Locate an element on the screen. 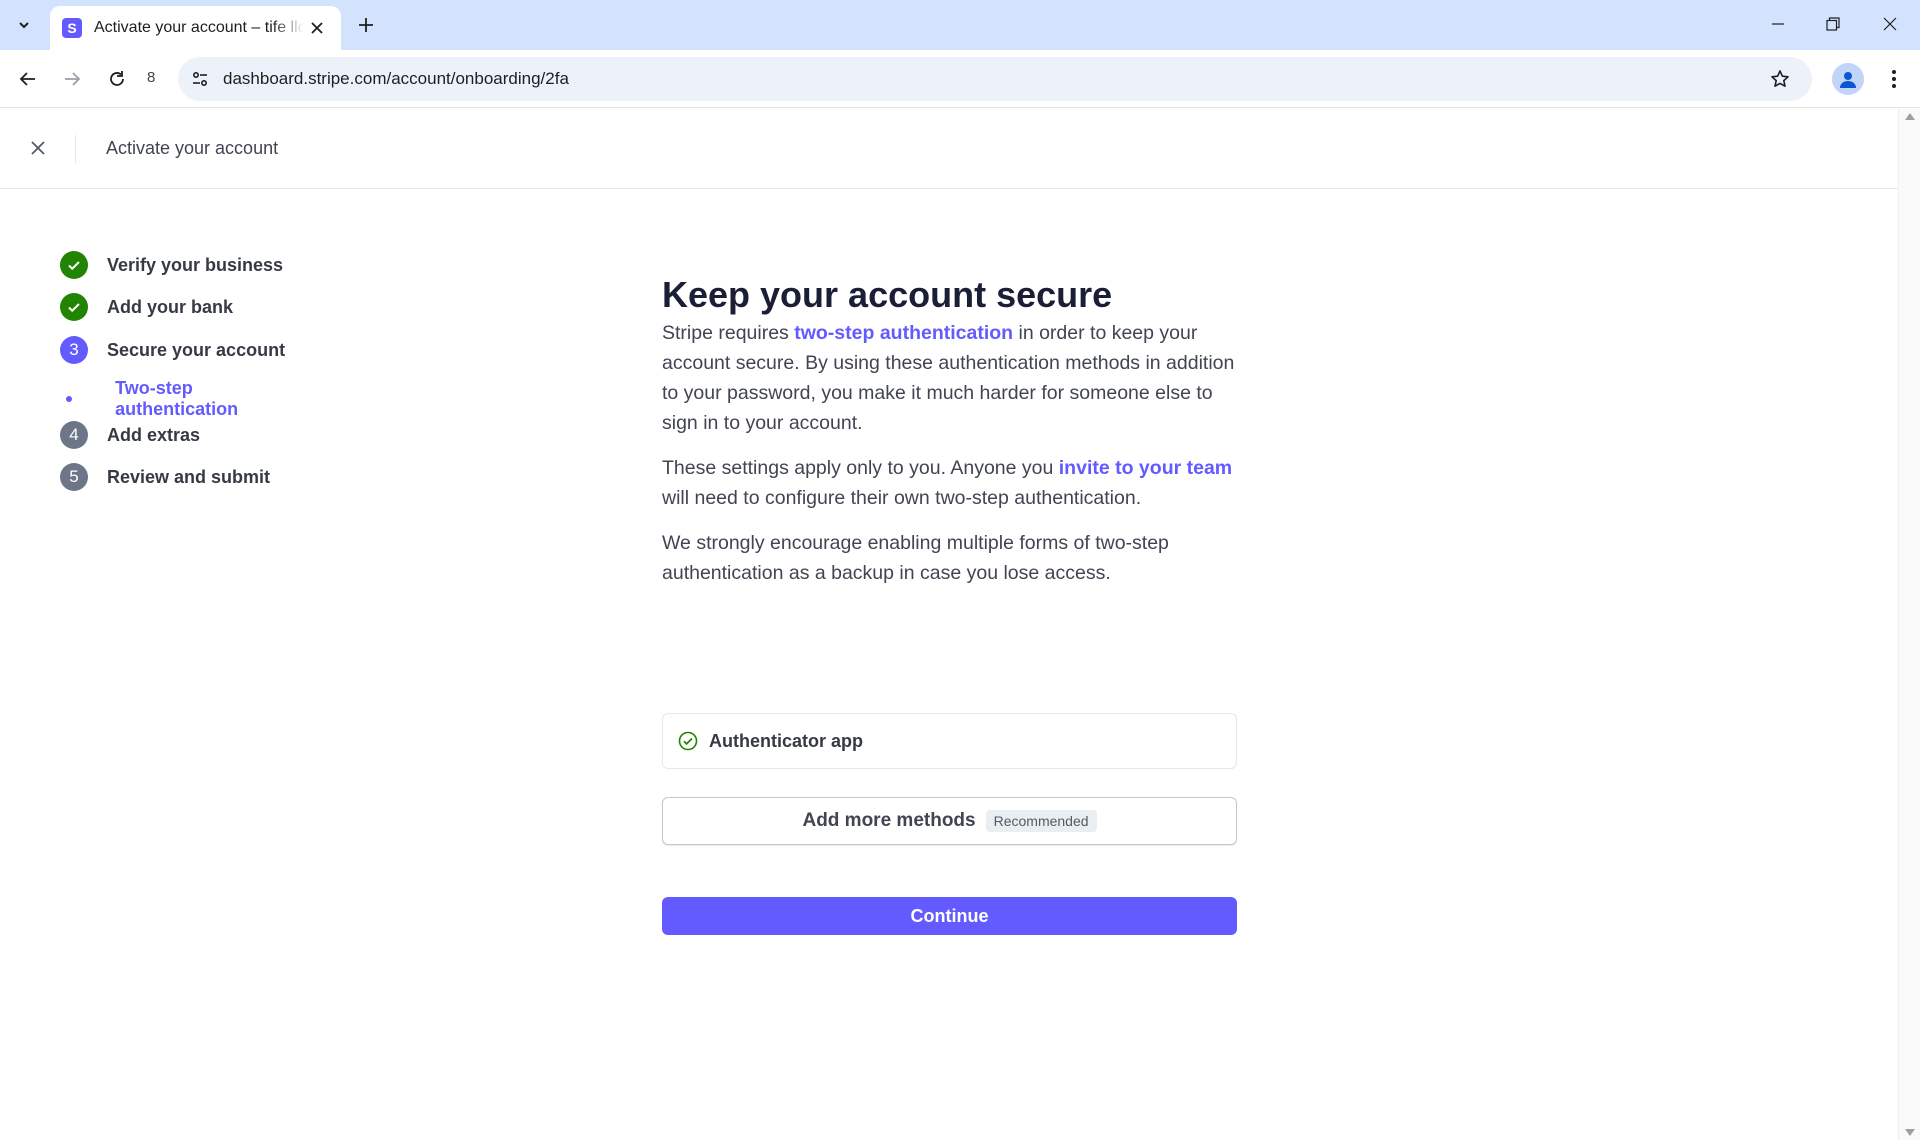 Image resolution: width=1920 pixels, height=1140 pixels. step-label: Verify your business is located at coordinates (195, 264).